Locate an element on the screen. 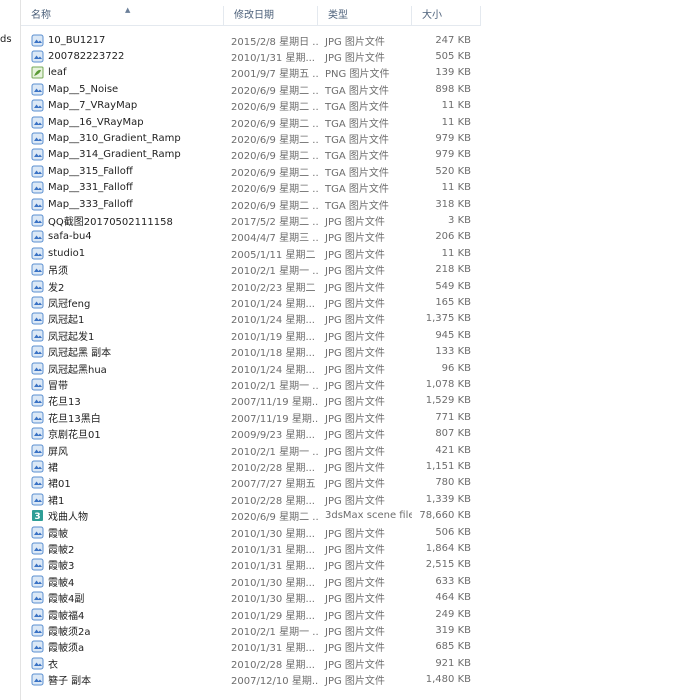 Image resolution: width=700 pixels, height=700 pixels. file-row: 簪子 副本 2007/12/10 星期... JPG 图片文件 1,480 KB is located at coordinates (251, 680).